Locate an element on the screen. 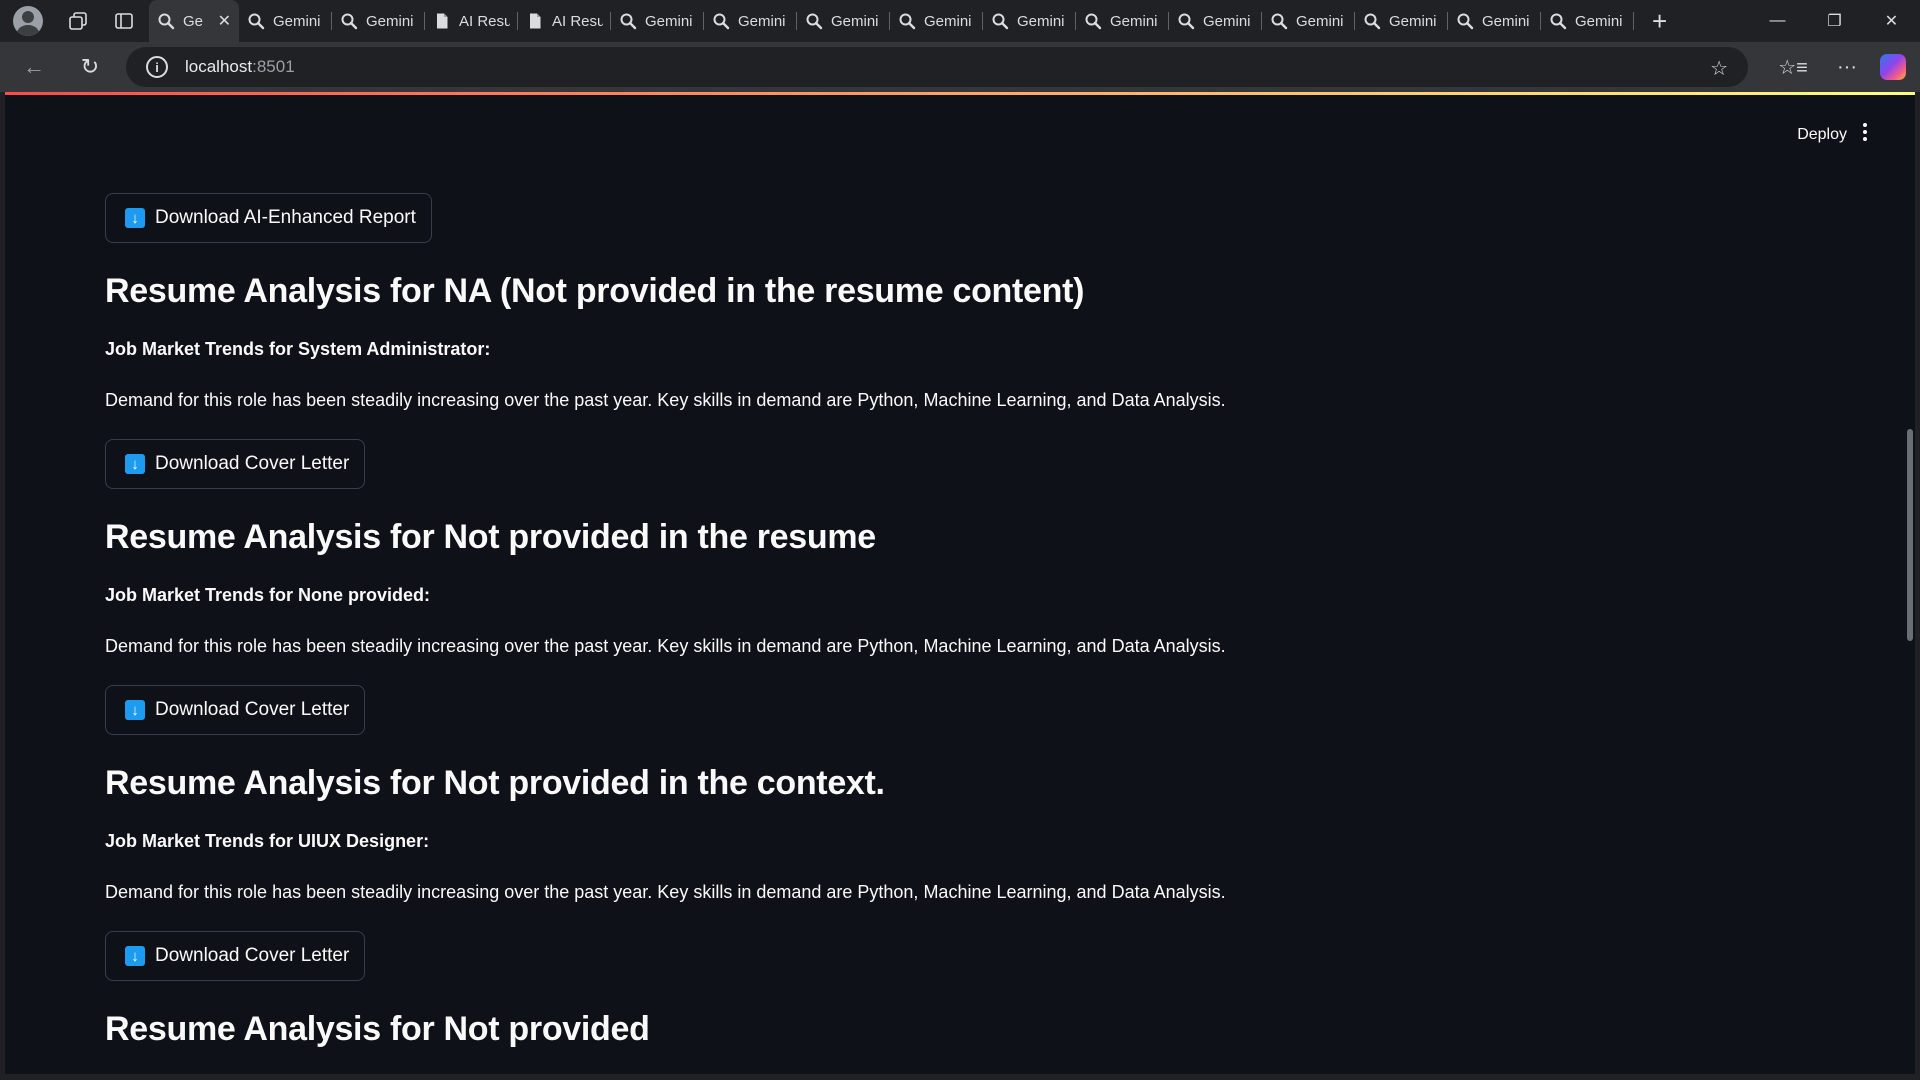 The width and height of the screenshot is (1920, 1080). download-report-button: ↓ Download AI-Enhanced Report is located at coordinates (268, 218).